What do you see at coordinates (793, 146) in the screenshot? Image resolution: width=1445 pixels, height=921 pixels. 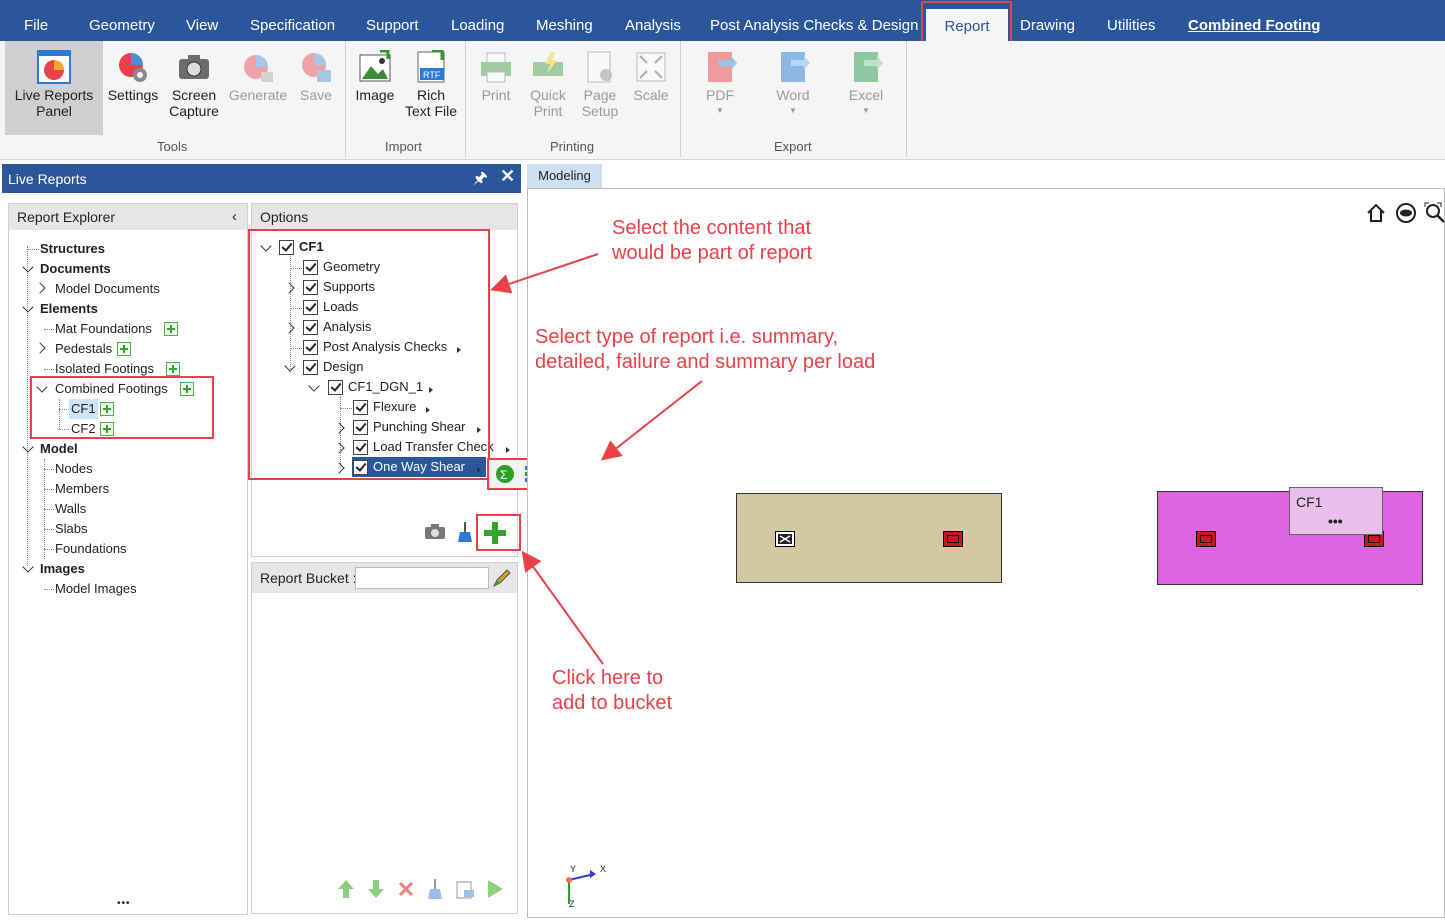 I see `group-label-export: Export` at bounding box center [793, 146].